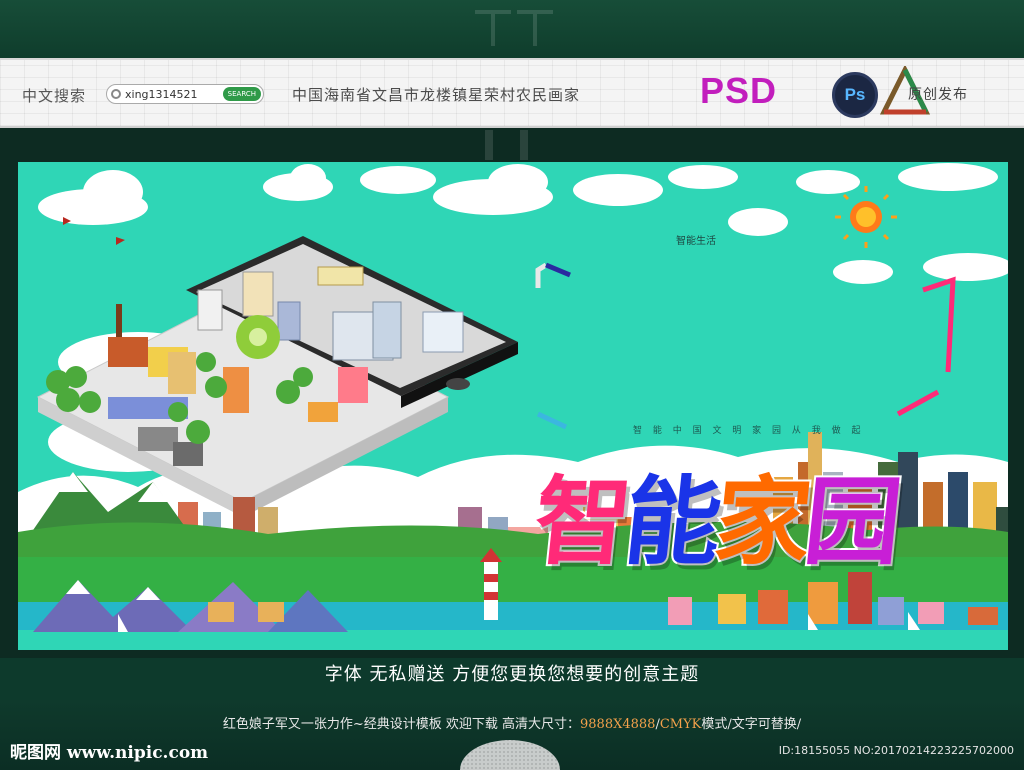 This screenshot has width=1024, height=770. Describe the element at coordinates (938, 95) in the screenshot. I see `original-label: 原创发布` at that location.